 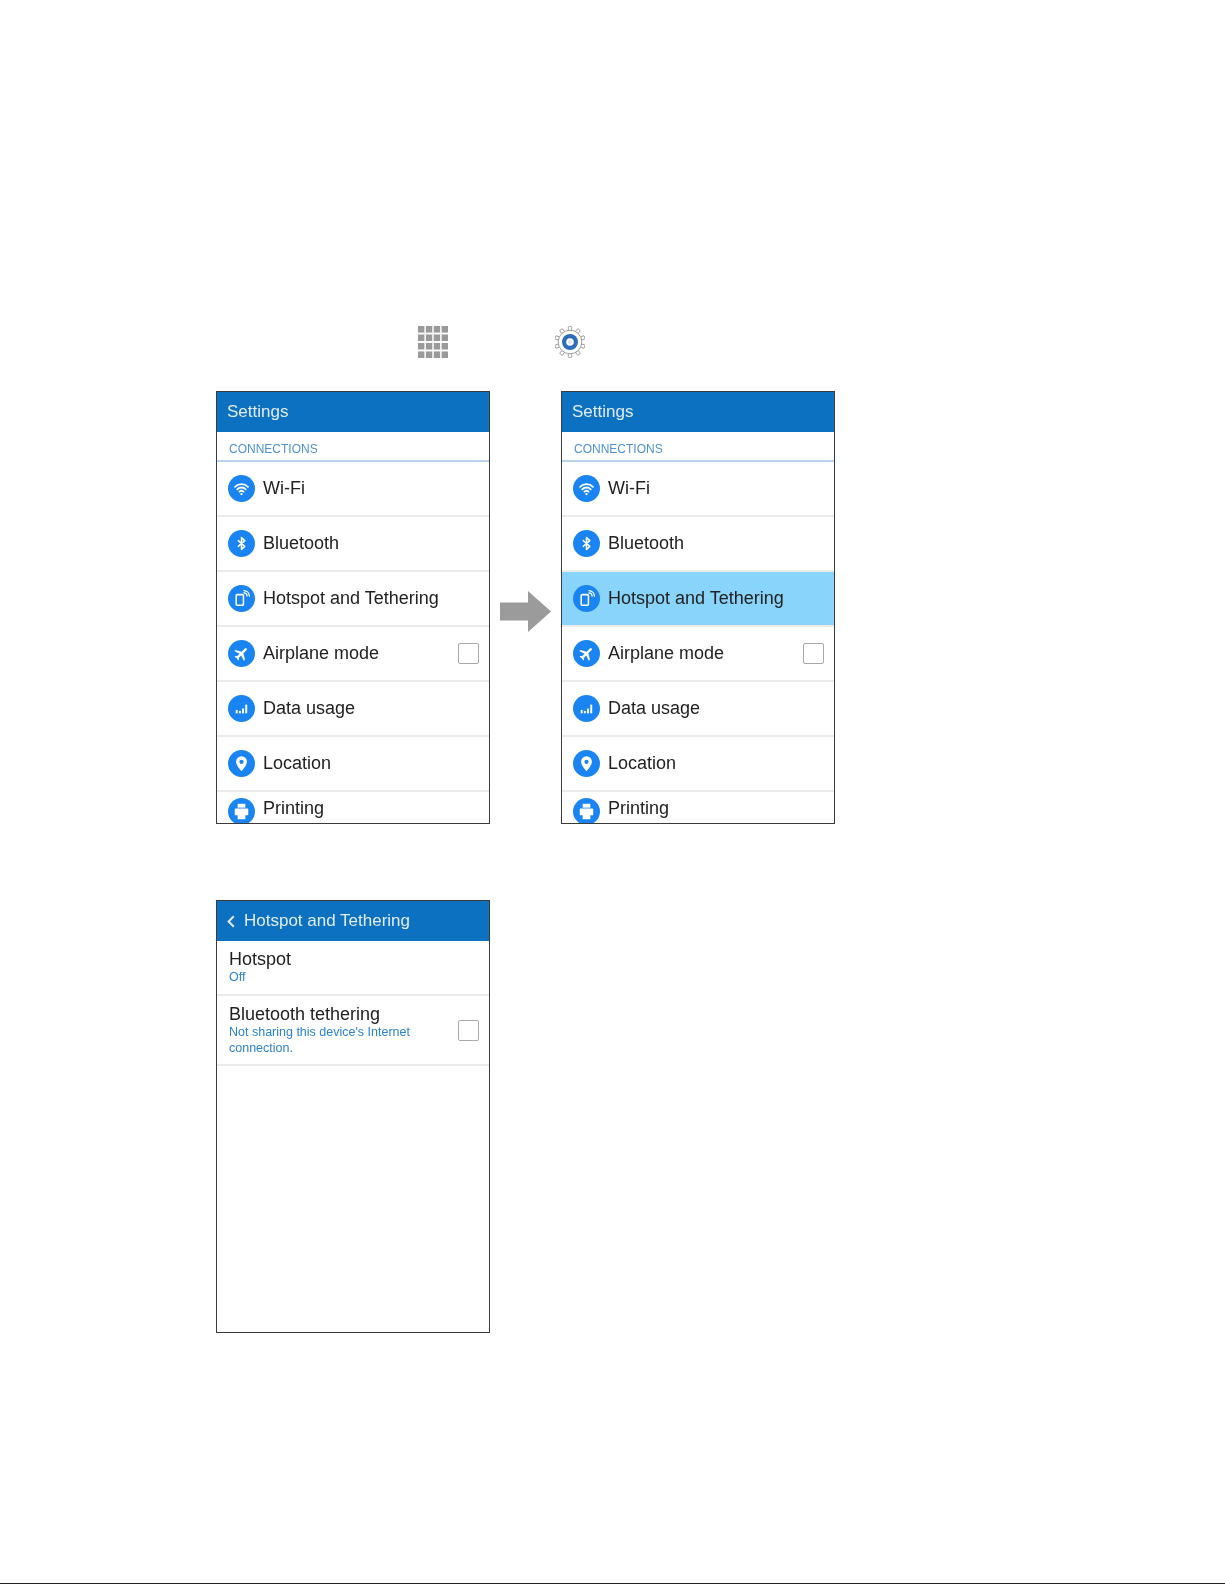 What do you see at coordinates (433, 342) in the screenshot?
I see `apps-grid-icon` at bounding box center [433, 342].